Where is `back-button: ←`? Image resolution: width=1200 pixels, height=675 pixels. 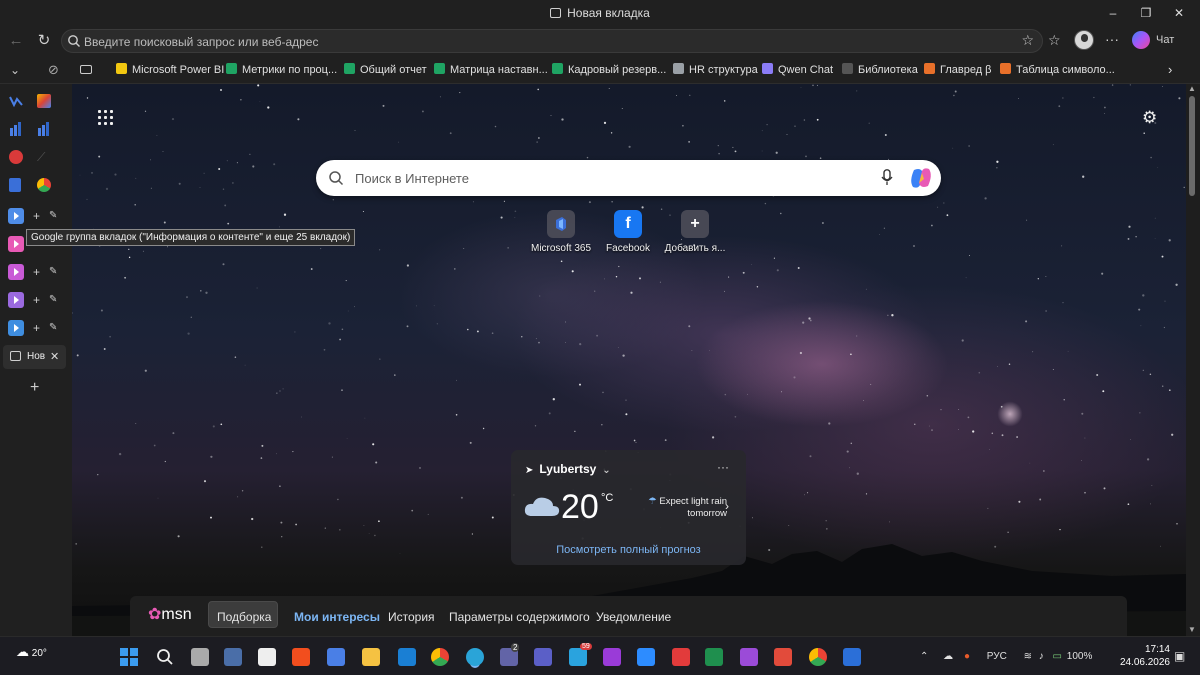
back-button: ← is located at coordinates (16, 41).